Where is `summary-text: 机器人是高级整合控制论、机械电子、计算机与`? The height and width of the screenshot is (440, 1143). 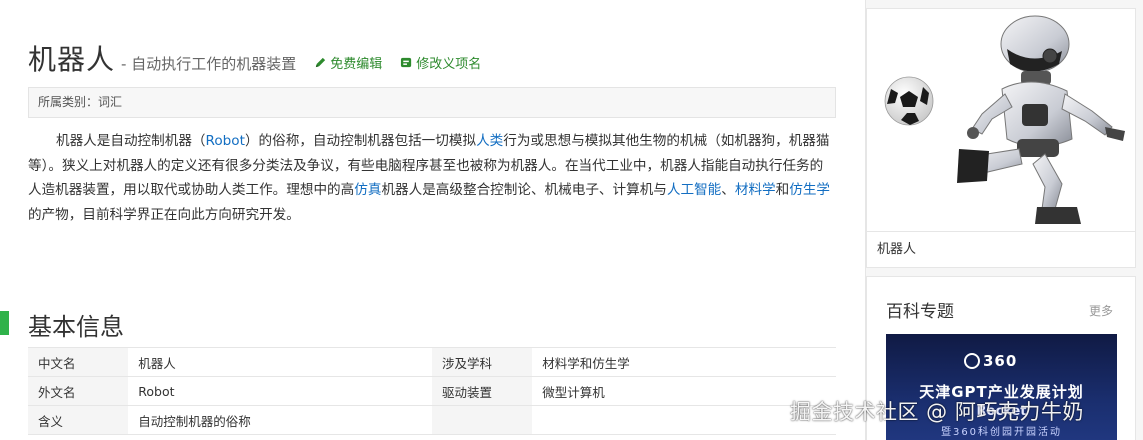
summary-text: 机器人是高级整合控制论、机械电子、计算机与 is located at coordinates (524, 190).